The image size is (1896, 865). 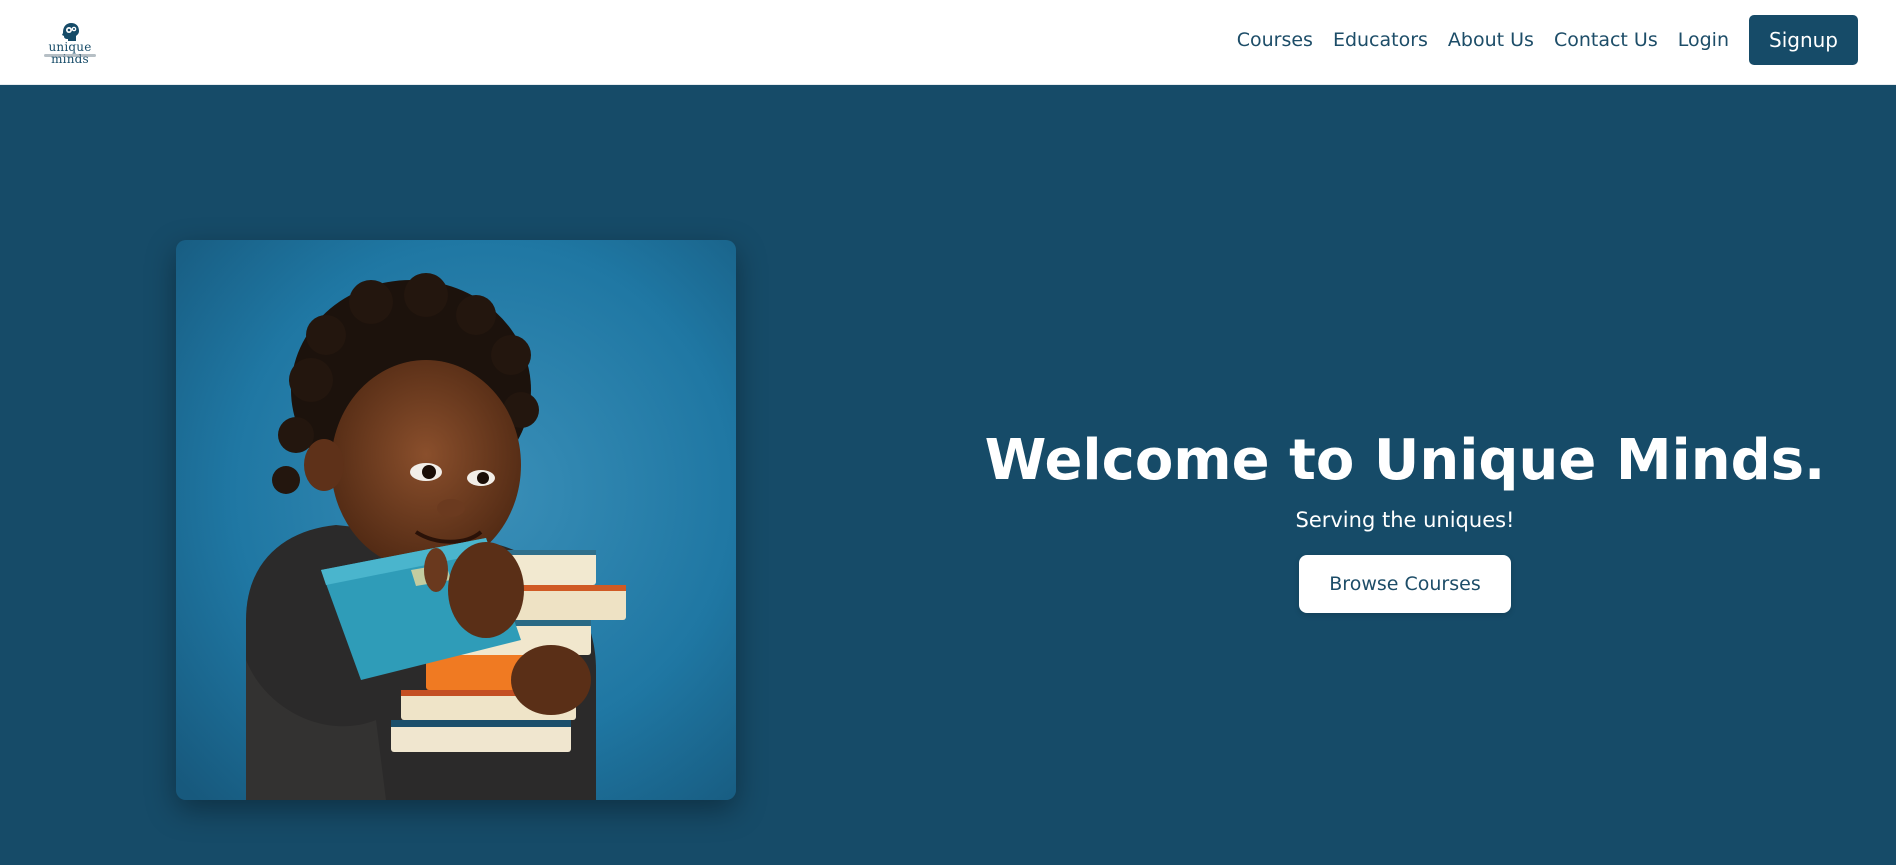 What do you see at coordinates (1703, 40) in the screenshot?
I see `nav-link-login: Login` at bounding box center [1703, 40].